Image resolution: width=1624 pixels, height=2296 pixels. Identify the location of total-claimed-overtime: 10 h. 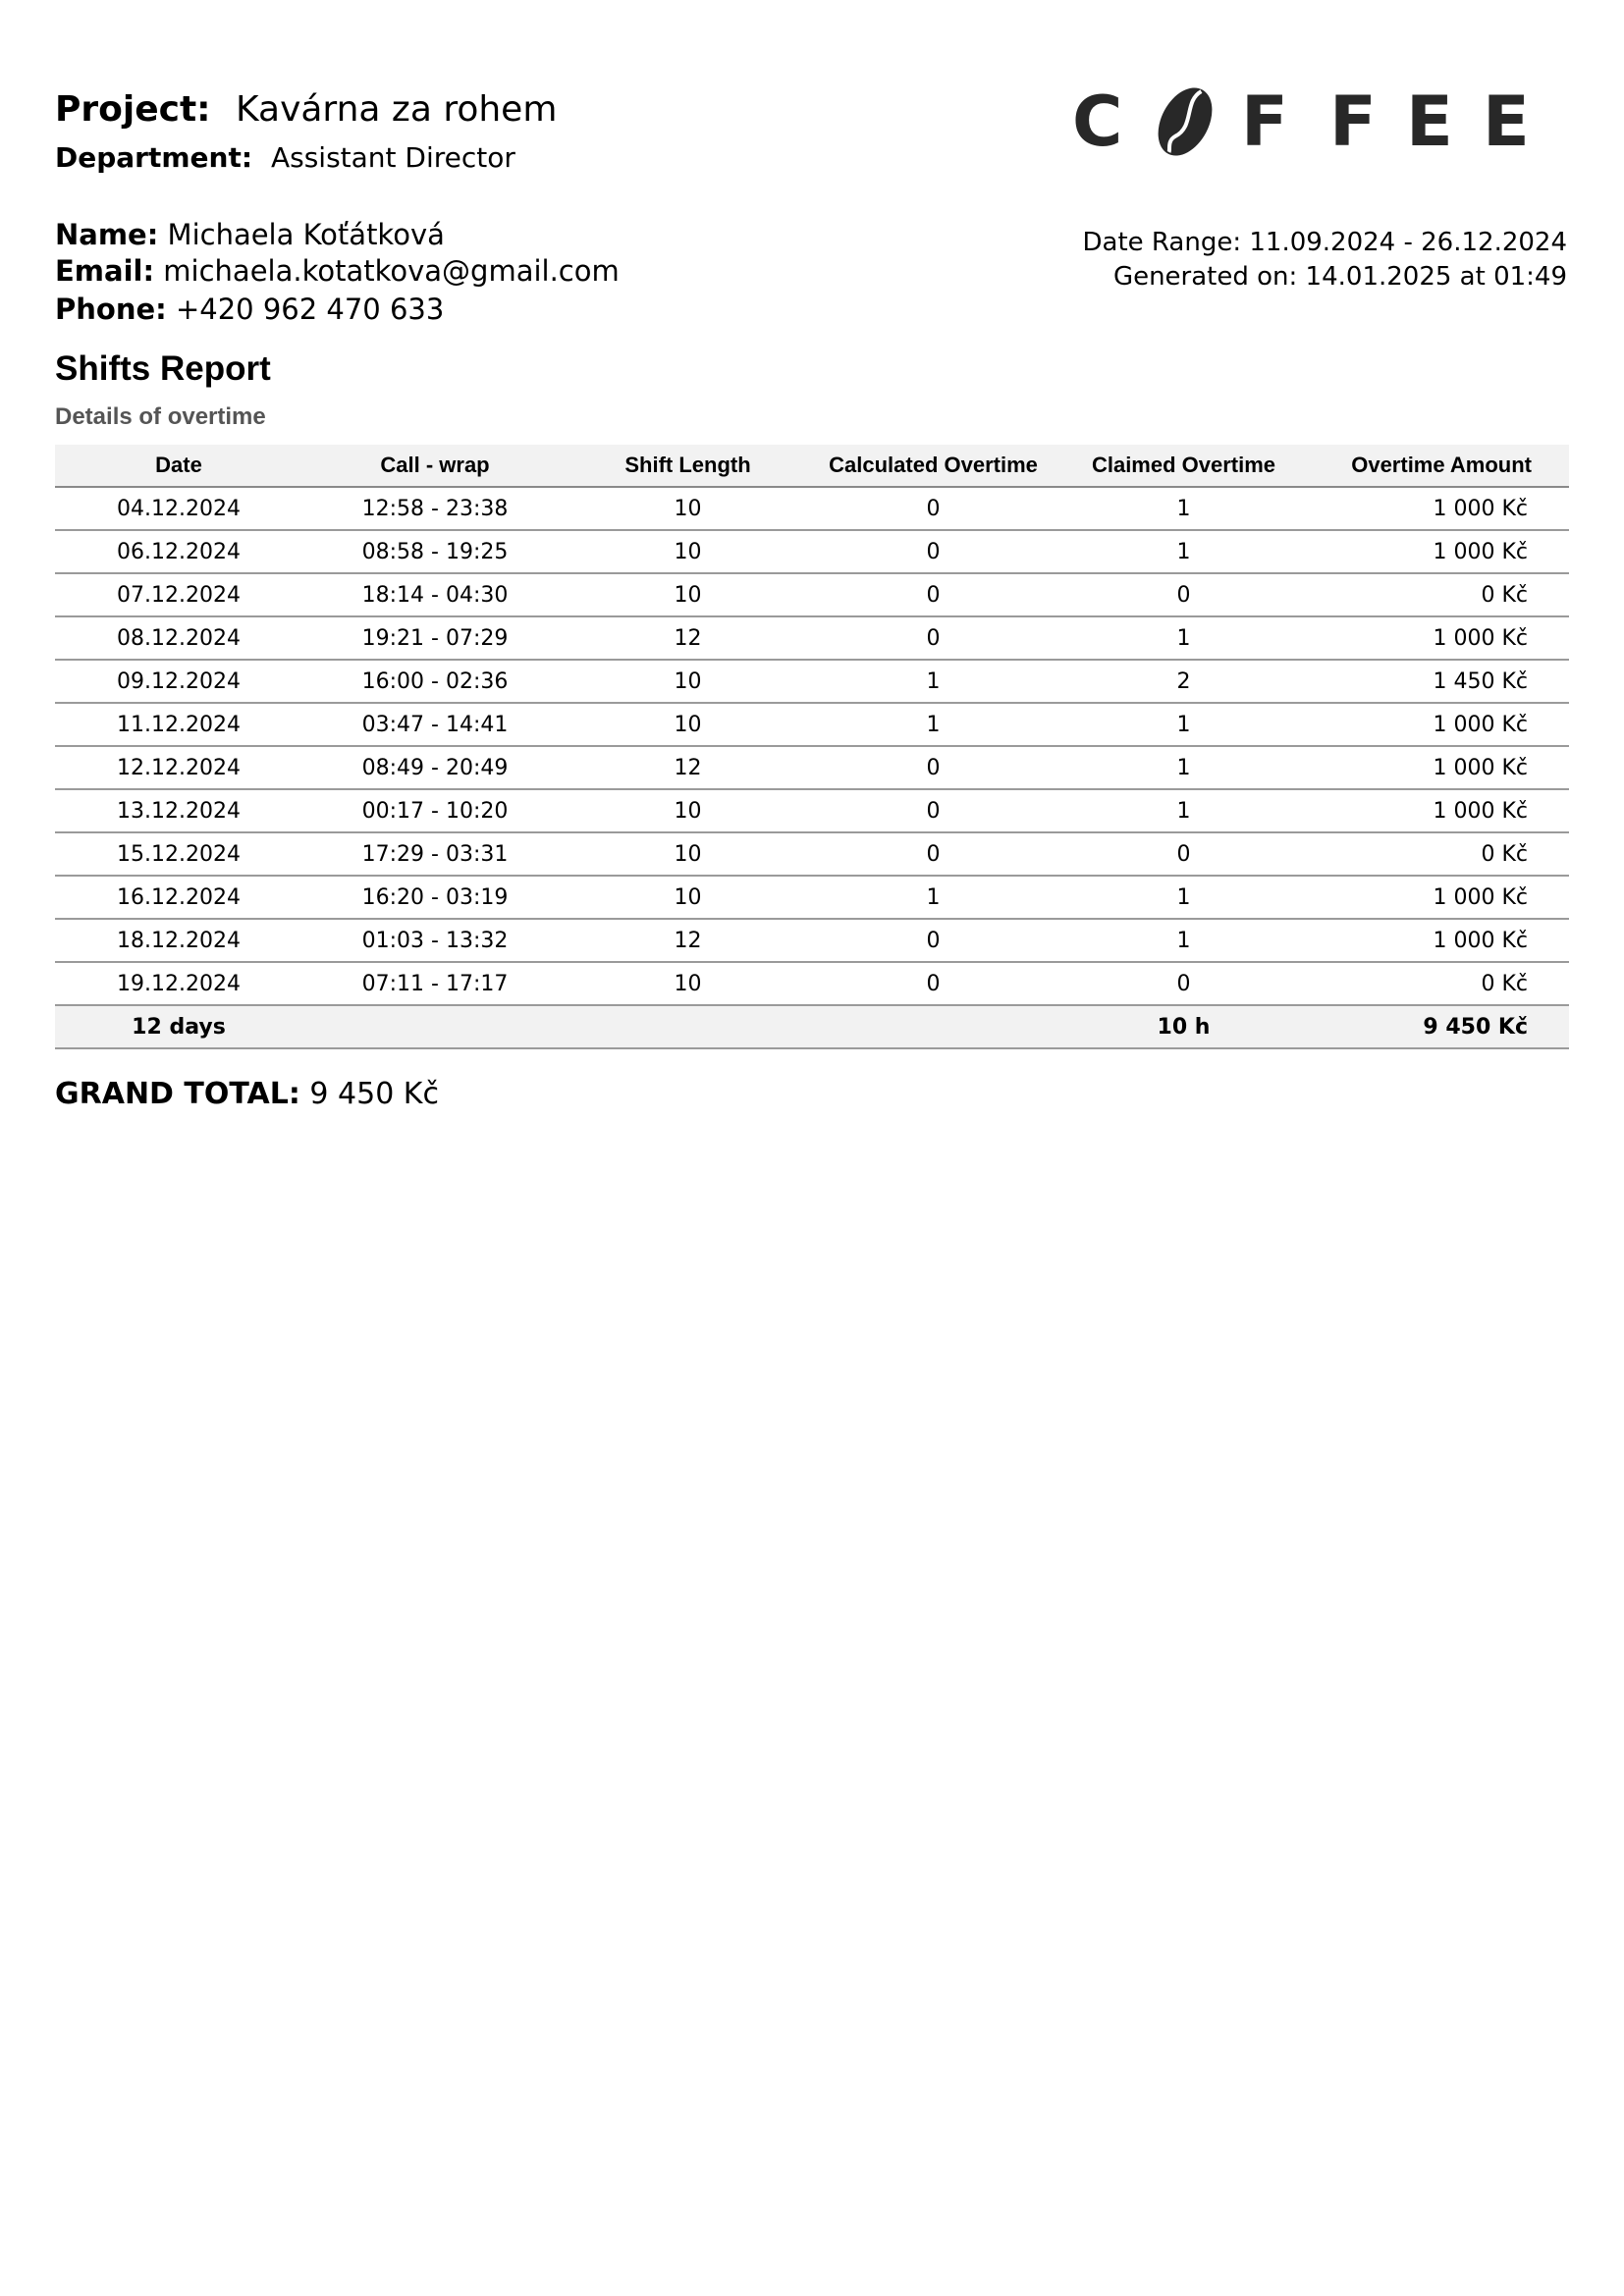
(1183, 1027).